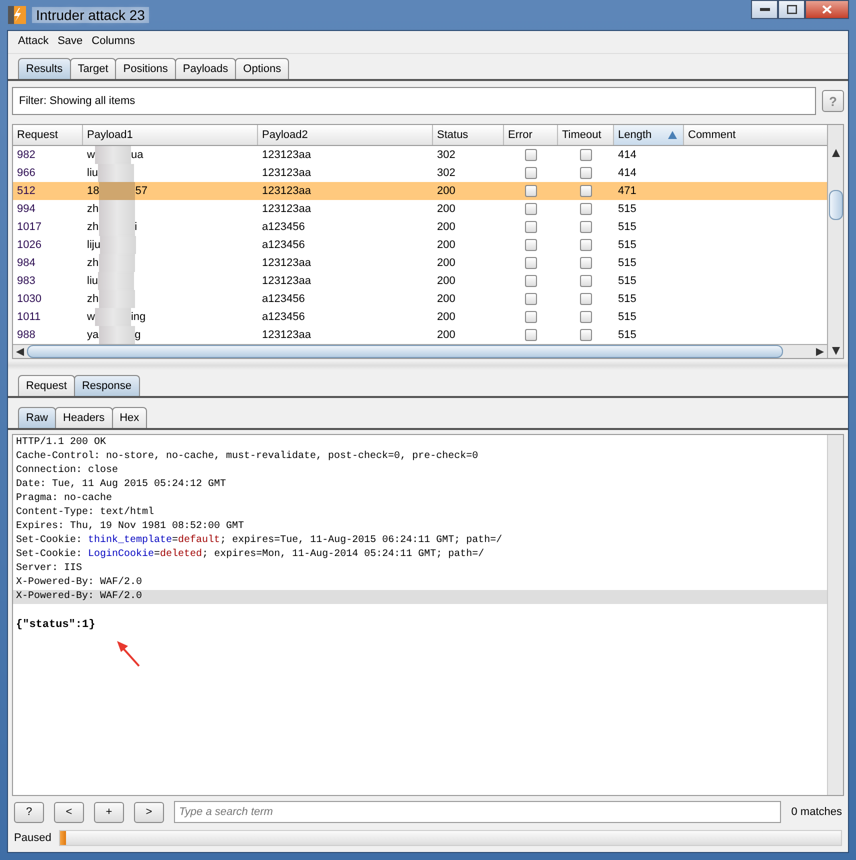 The width and height of the screenshot is (856, 860). I want to click on column-header: Comment, so click(755, 135).